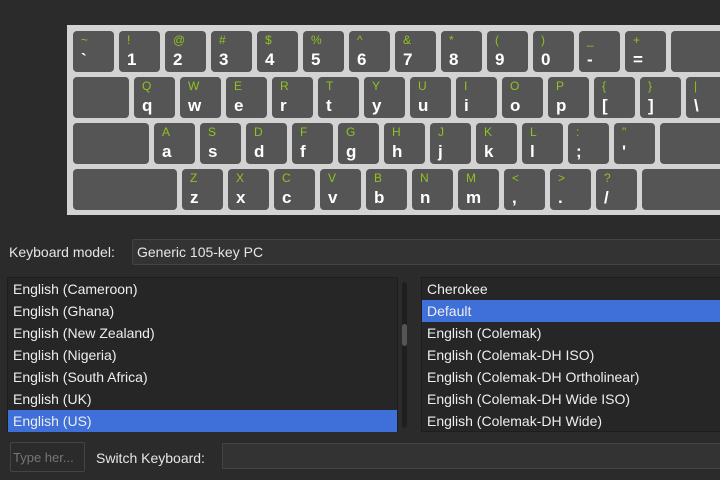  Describe the element at coordinates (323, 51) in the screenshot. I see `key: % 5` at that location.